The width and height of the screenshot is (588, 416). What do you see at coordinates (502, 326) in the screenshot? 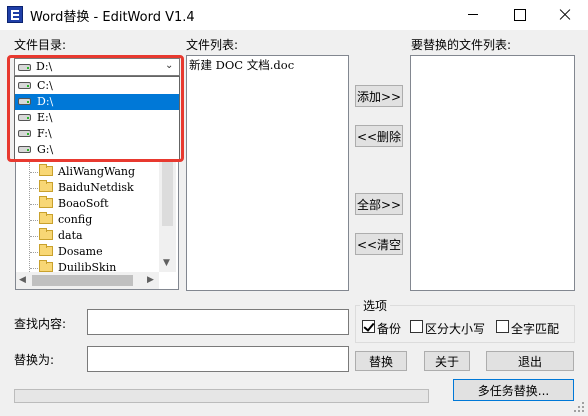
I see `whole-word-checkbox` at bounding box center [502, 326].